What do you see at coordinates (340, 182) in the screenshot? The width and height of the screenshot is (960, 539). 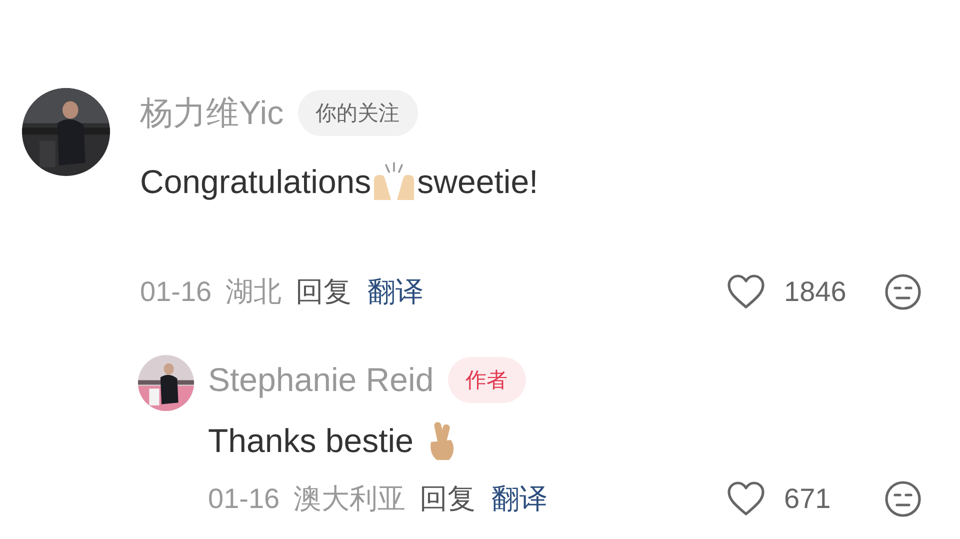 I see `comment-text: Congratulations sweetie!` at bounding box center [340, 182].